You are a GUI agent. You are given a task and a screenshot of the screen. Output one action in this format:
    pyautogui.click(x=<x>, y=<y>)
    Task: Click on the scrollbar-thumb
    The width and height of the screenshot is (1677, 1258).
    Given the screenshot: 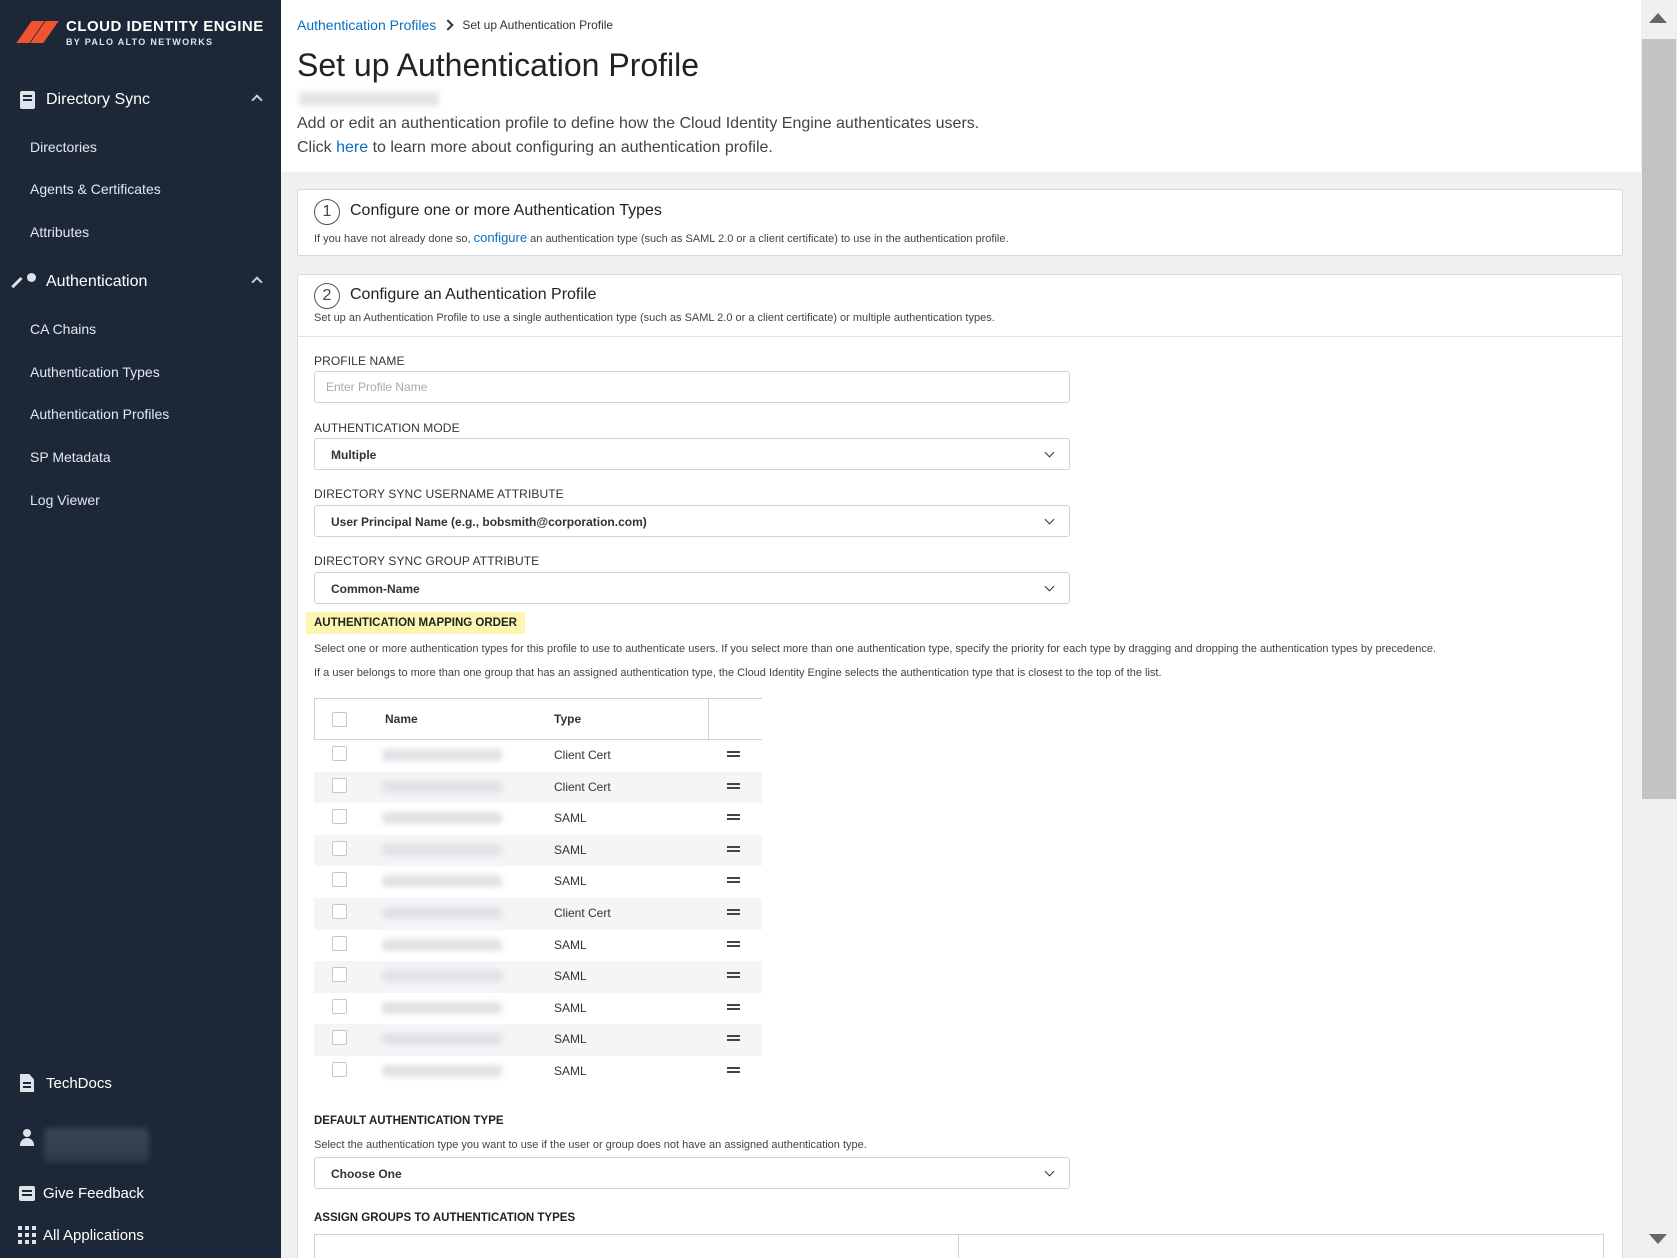 What is the action you would take?
    pyautogui.click(x=1659, y=419)
    